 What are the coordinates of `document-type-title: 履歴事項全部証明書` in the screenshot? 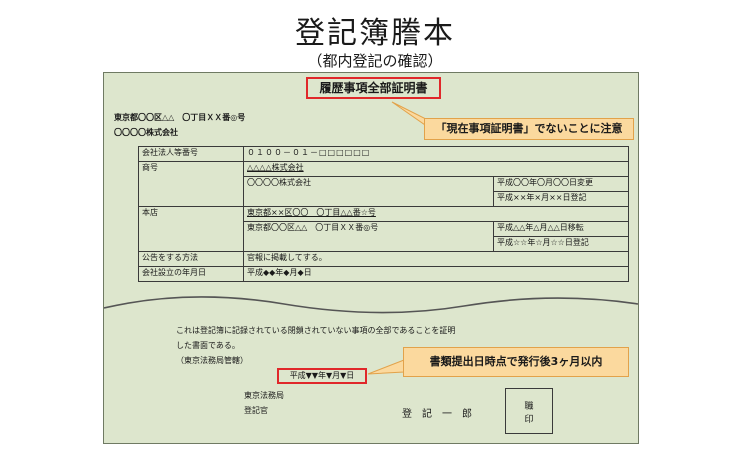 It's located at (373, 88).